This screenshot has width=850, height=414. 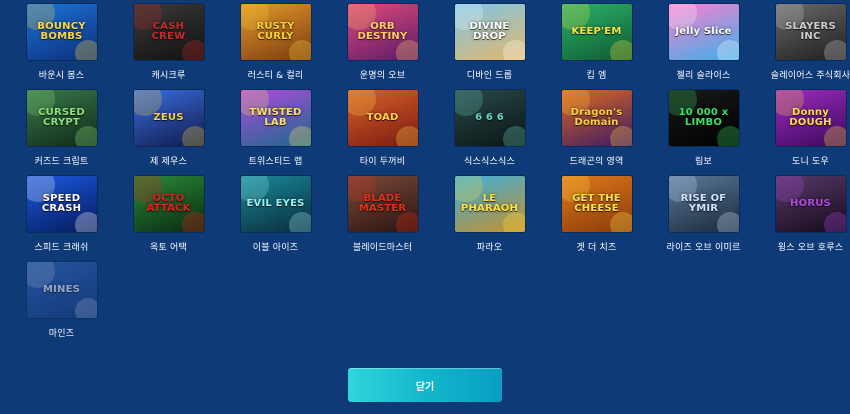 I want to click on game-tile: TWISTED LAB 트위스티드 랩, so click(x=275, y=133).